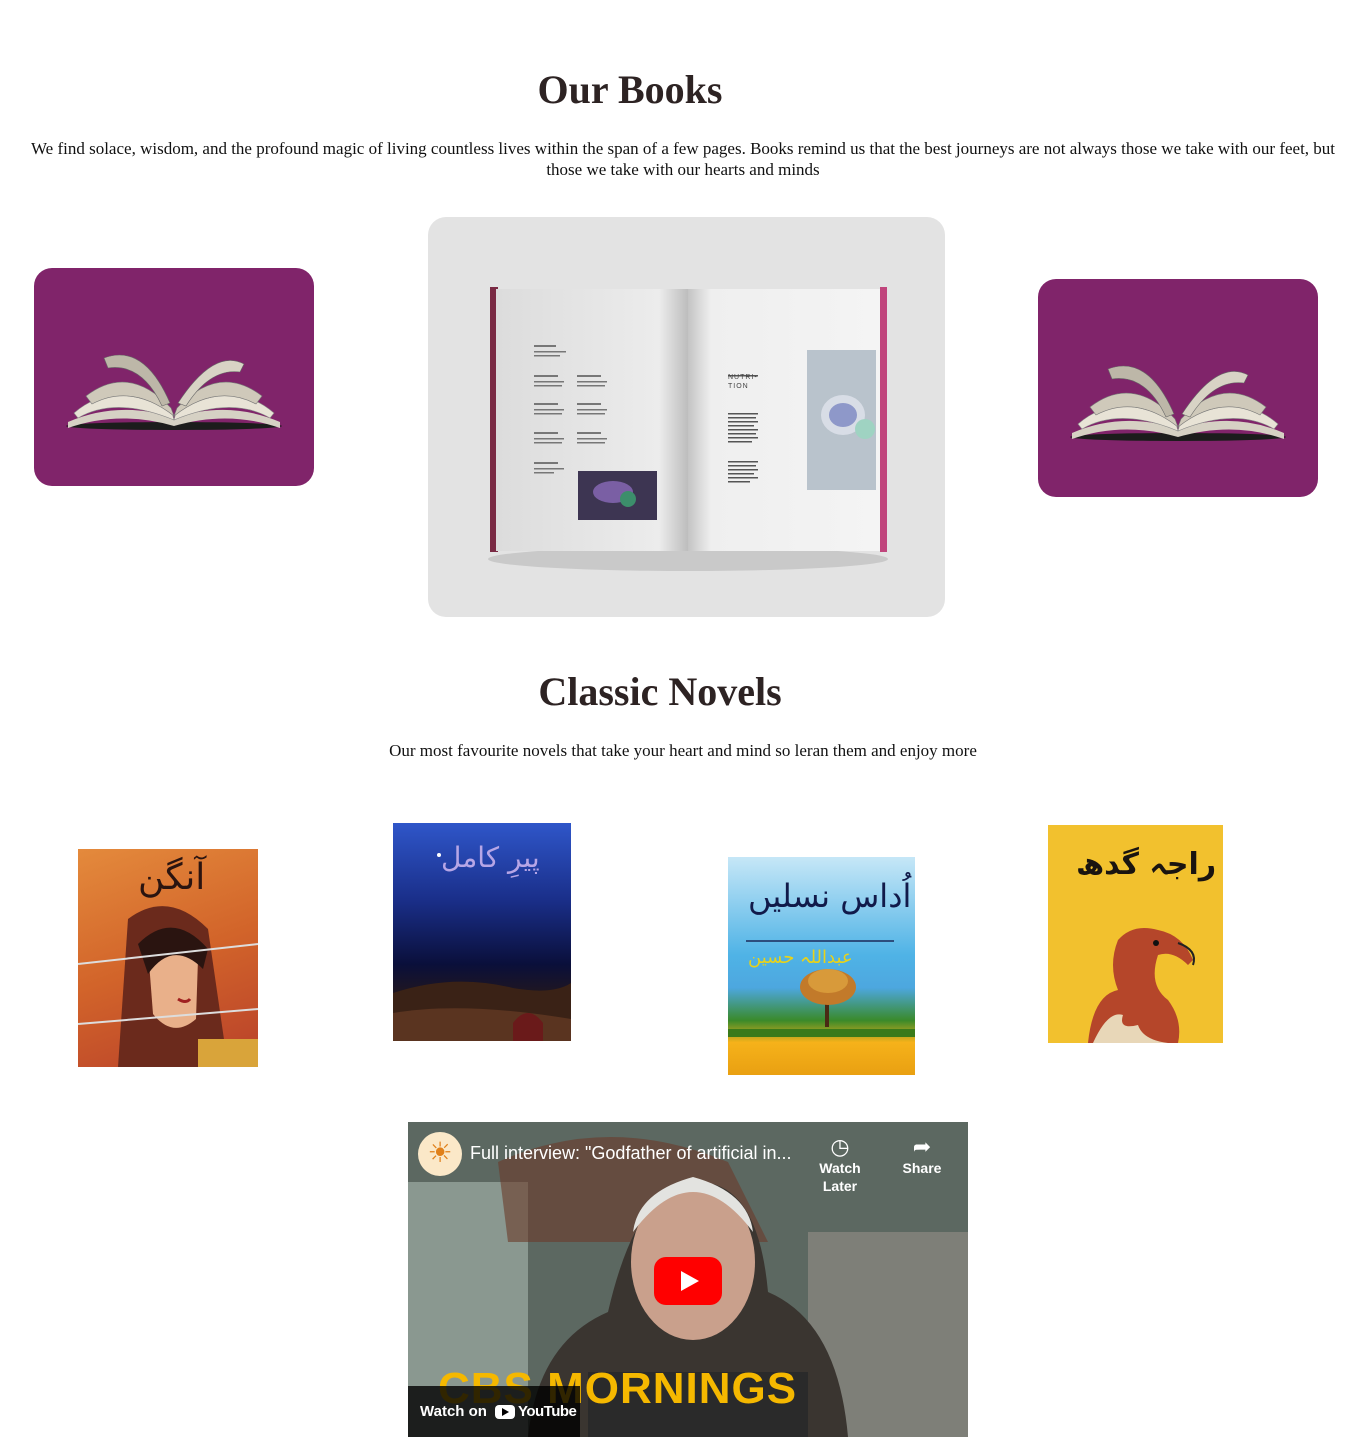 This screenshot has height=1449, width=1366. What do you see at coordinates (840, 1146) in the screenshot?
I see `clock-icon: ◷` at bounding box center [840, 1146].